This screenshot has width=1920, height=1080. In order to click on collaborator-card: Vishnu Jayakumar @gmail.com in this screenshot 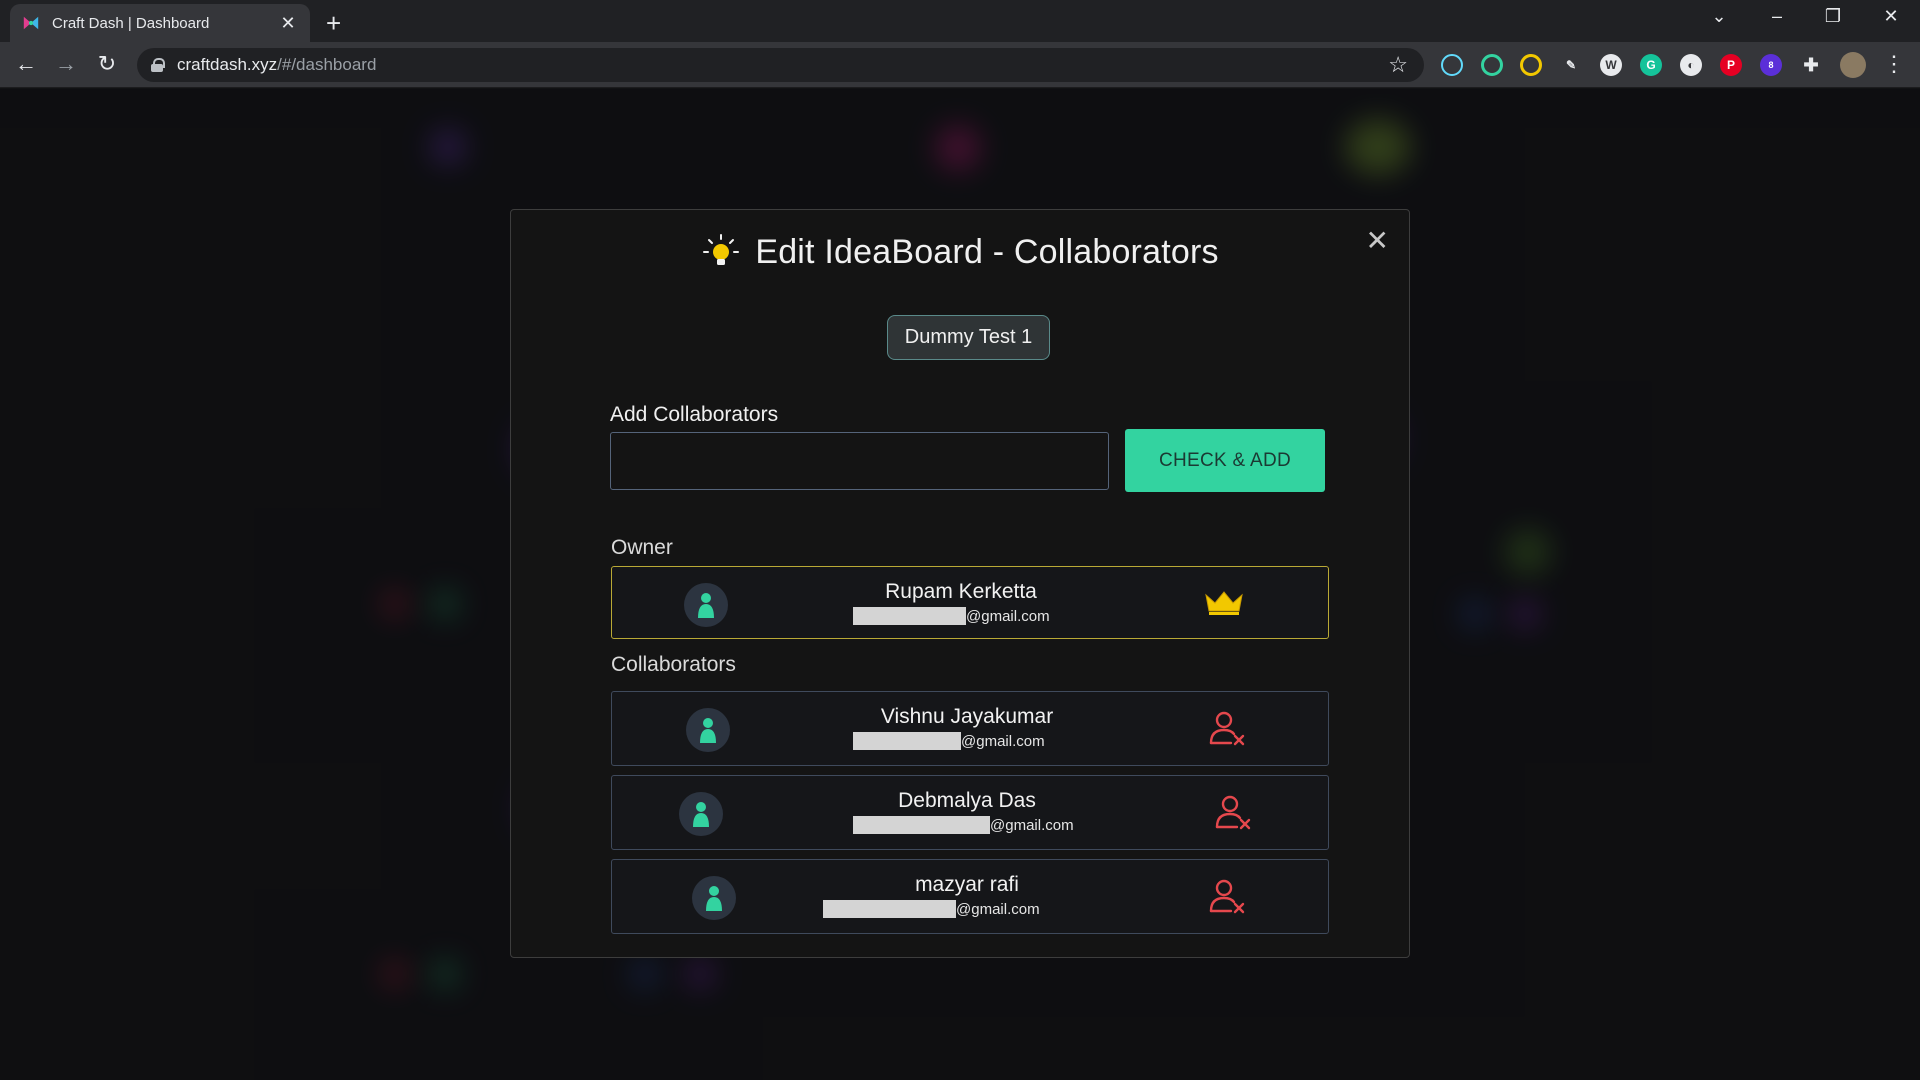, I will do `click(970, 728)`.